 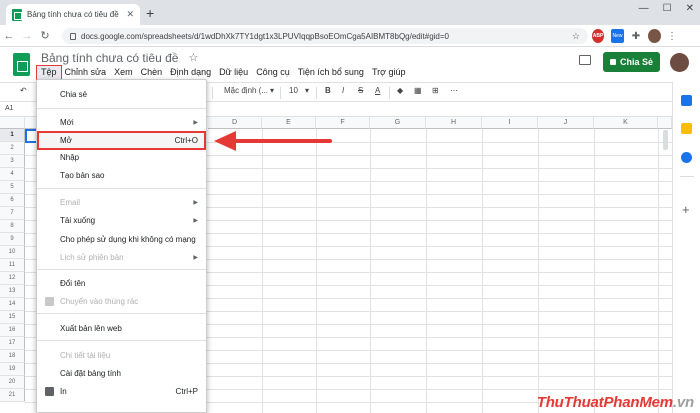 What do you see at coordinates (12, 265) in the screenshot?
I see `row-header: 11` at bounding box center [12, 265].